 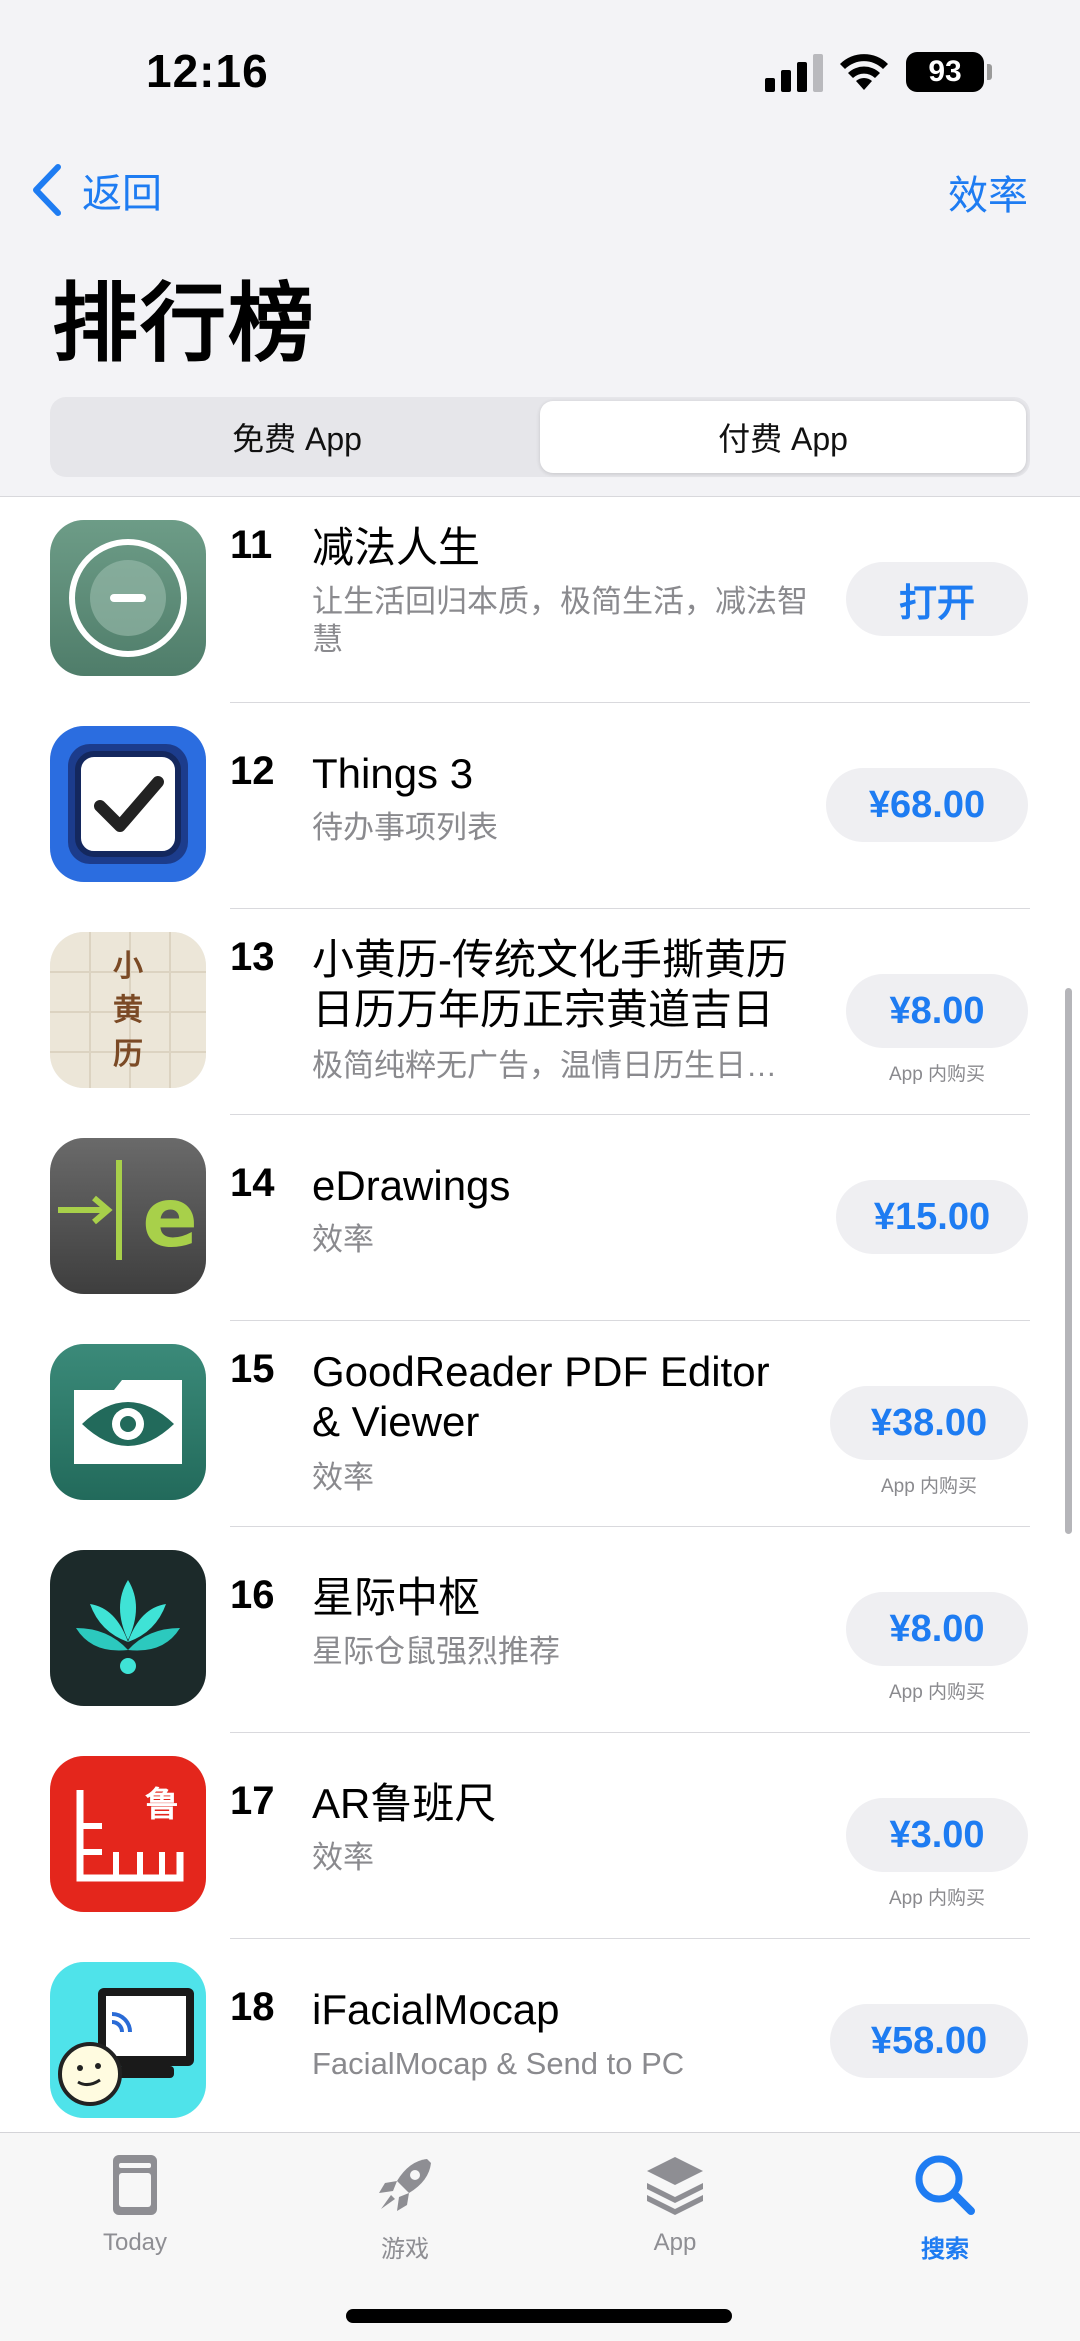 I want to click on app-subtitle: FacialMocap & Send to PC, so click(x=498, y=2063).